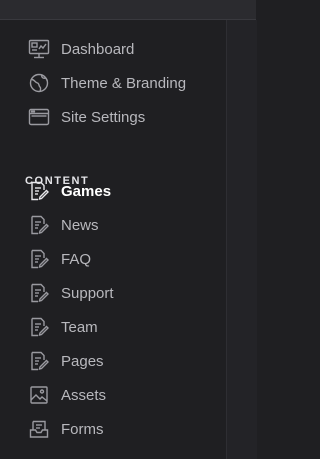  What do you see at coordinates (82, 429) in the screenshot?
I see `sidebar-item-label: Forms` at bounding box center [82, 429].